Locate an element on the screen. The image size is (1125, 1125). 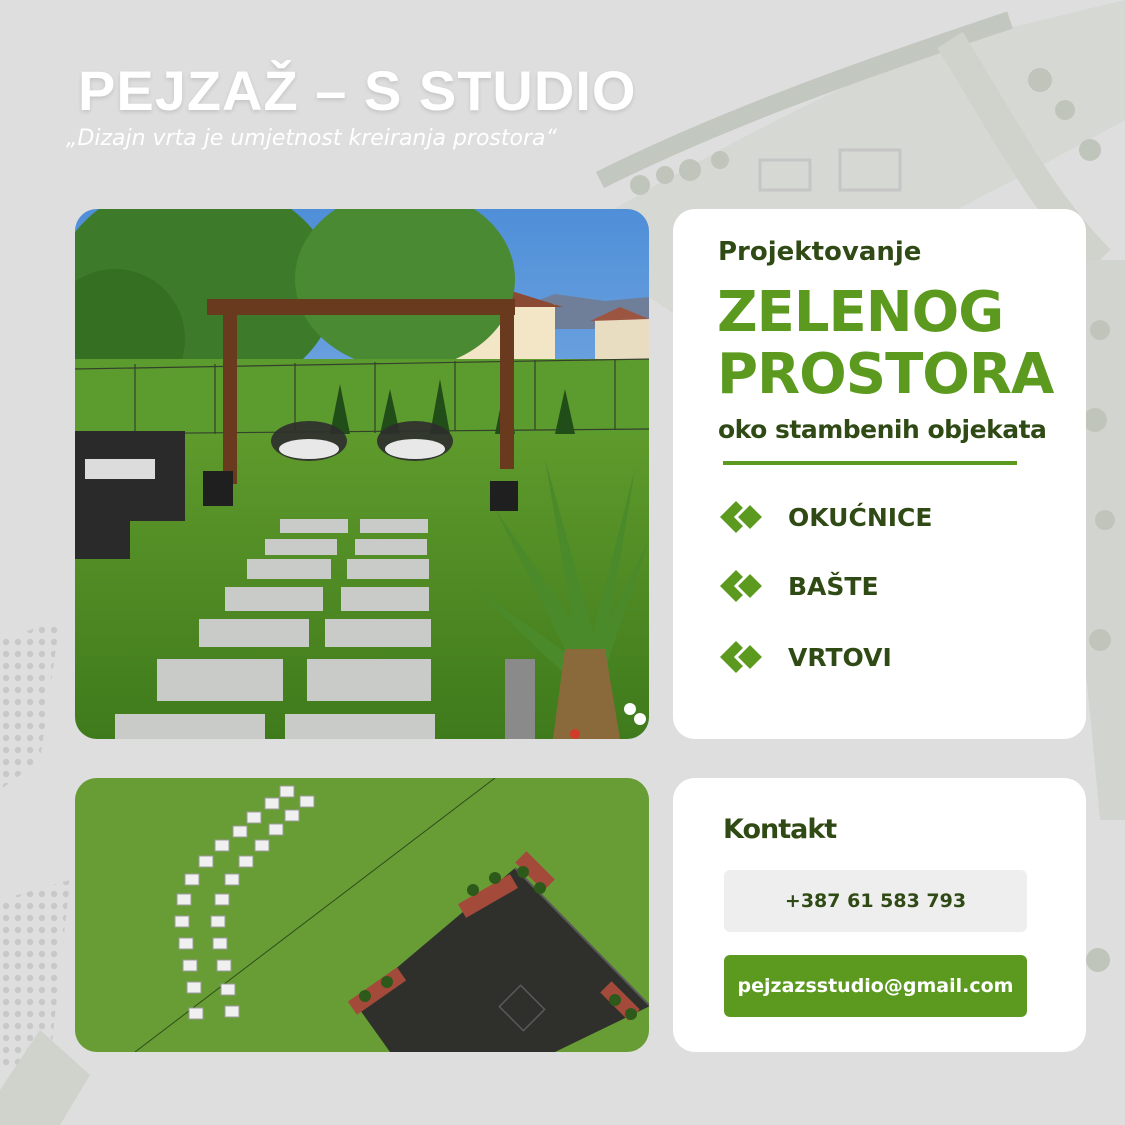
services-lead: Projektovanje is located at coordinates (820, 252).